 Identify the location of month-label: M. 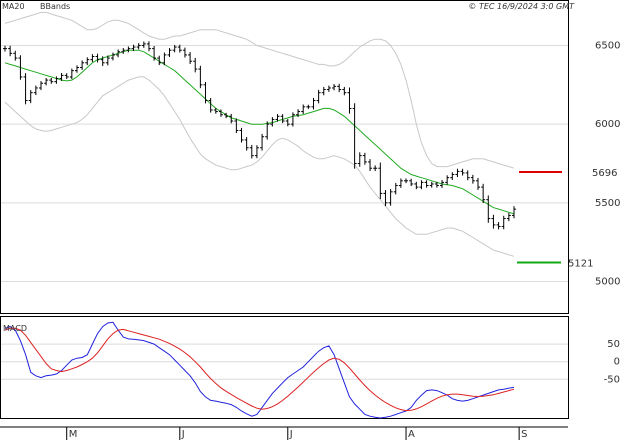
(73, 434).